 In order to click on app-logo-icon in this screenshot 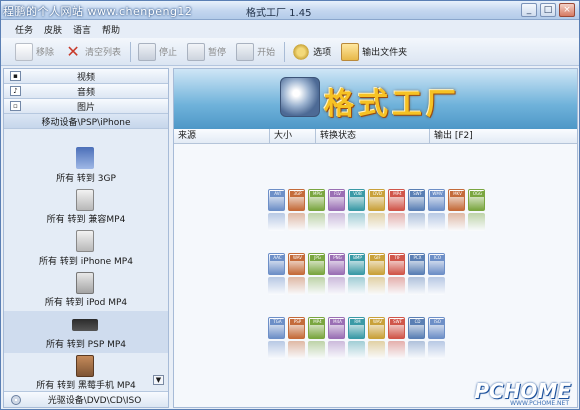, I will do `click(300, 97)`.